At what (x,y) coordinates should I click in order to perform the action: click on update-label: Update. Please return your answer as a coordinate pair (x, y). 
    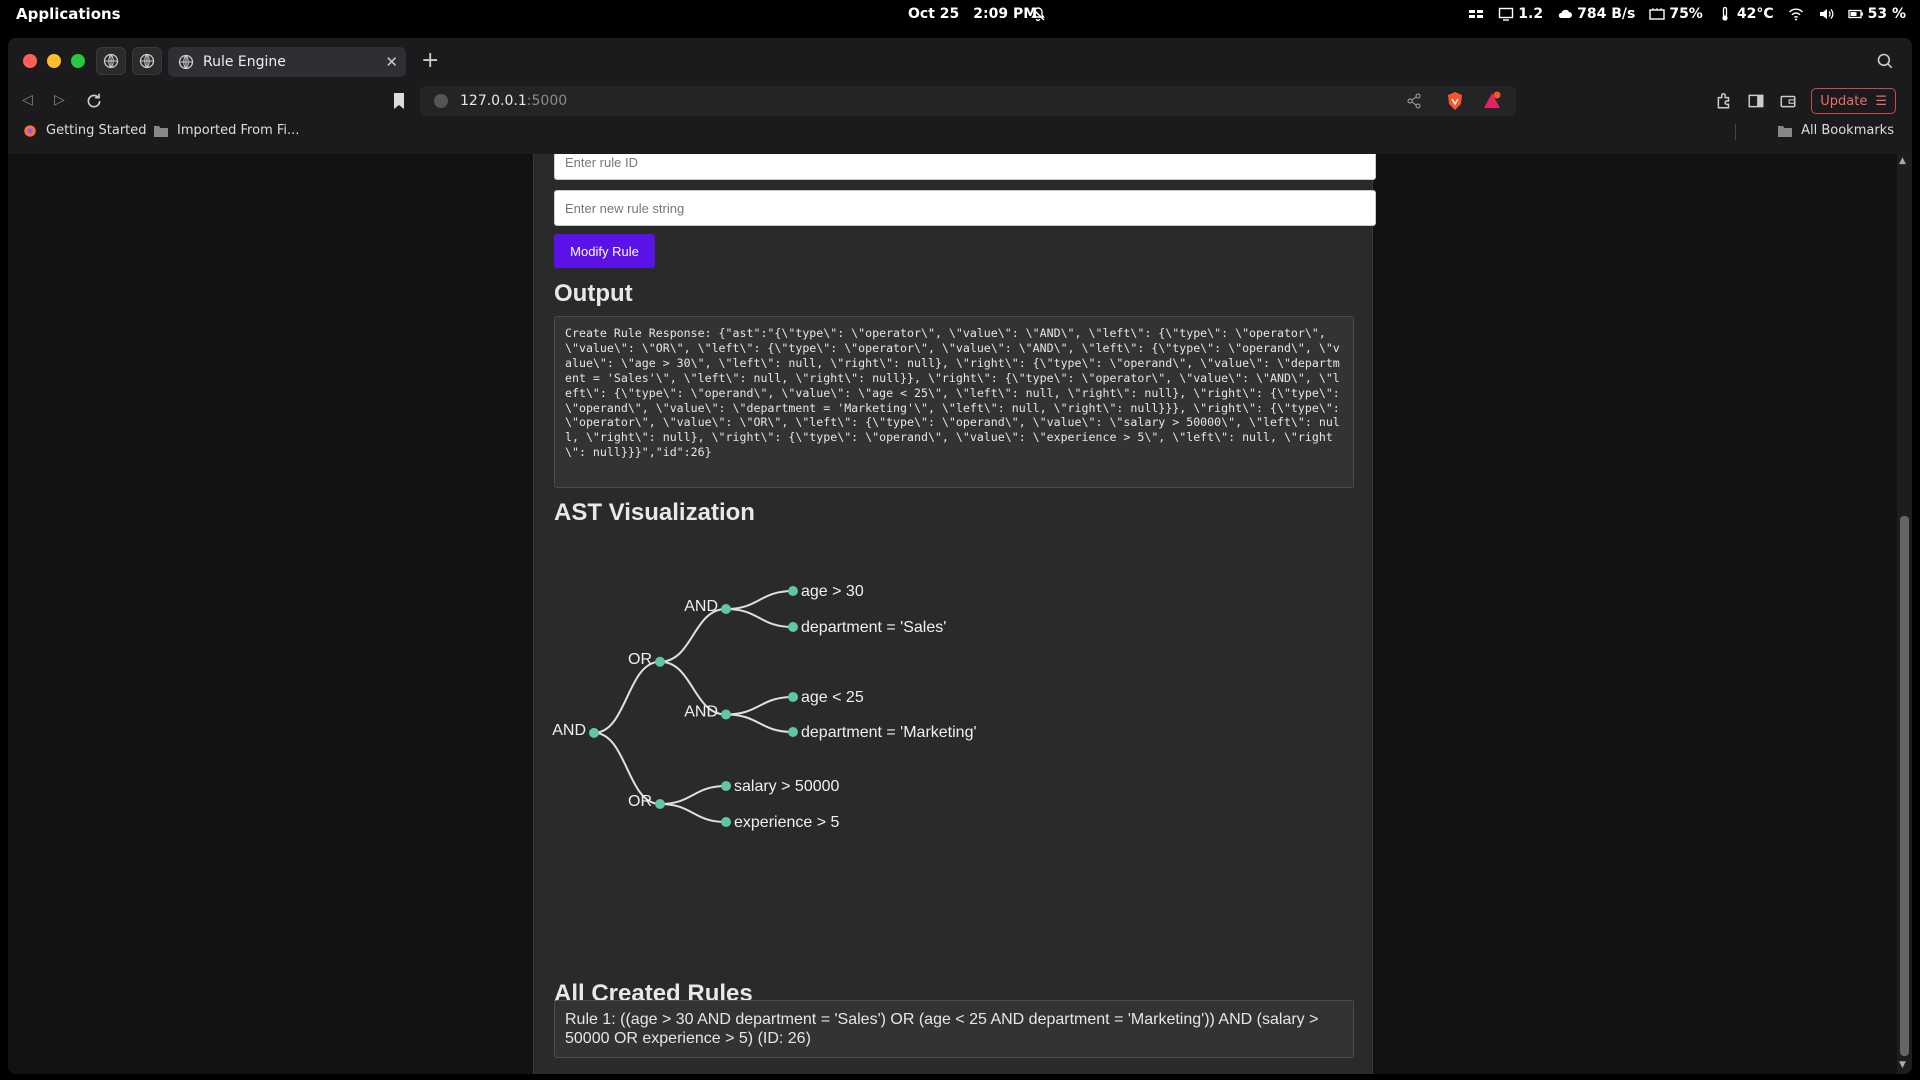
    Looking at the image, I should click on (1844, 101).